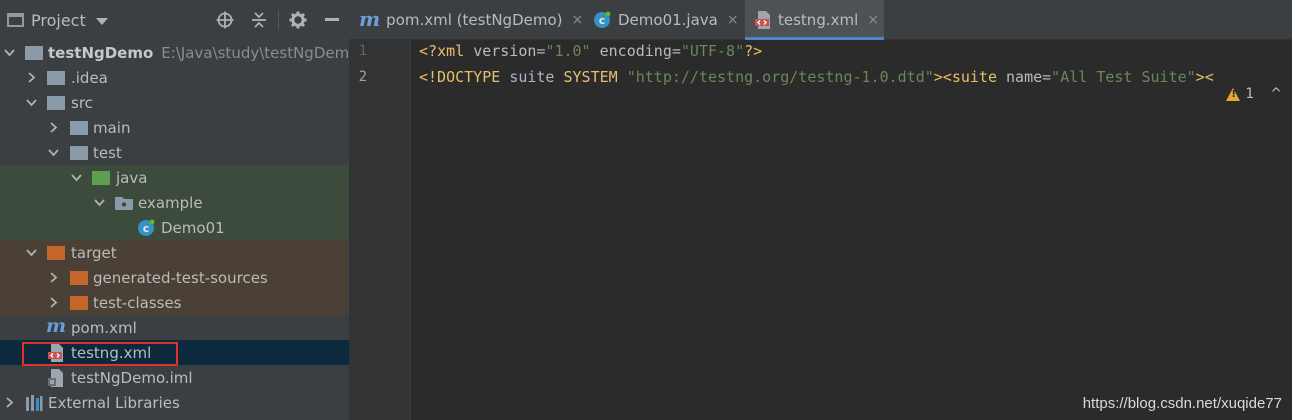 Image resolution: width=1292 pixels, height=420 pixels. I want to click on collapse-all-button, so click(259, 20).